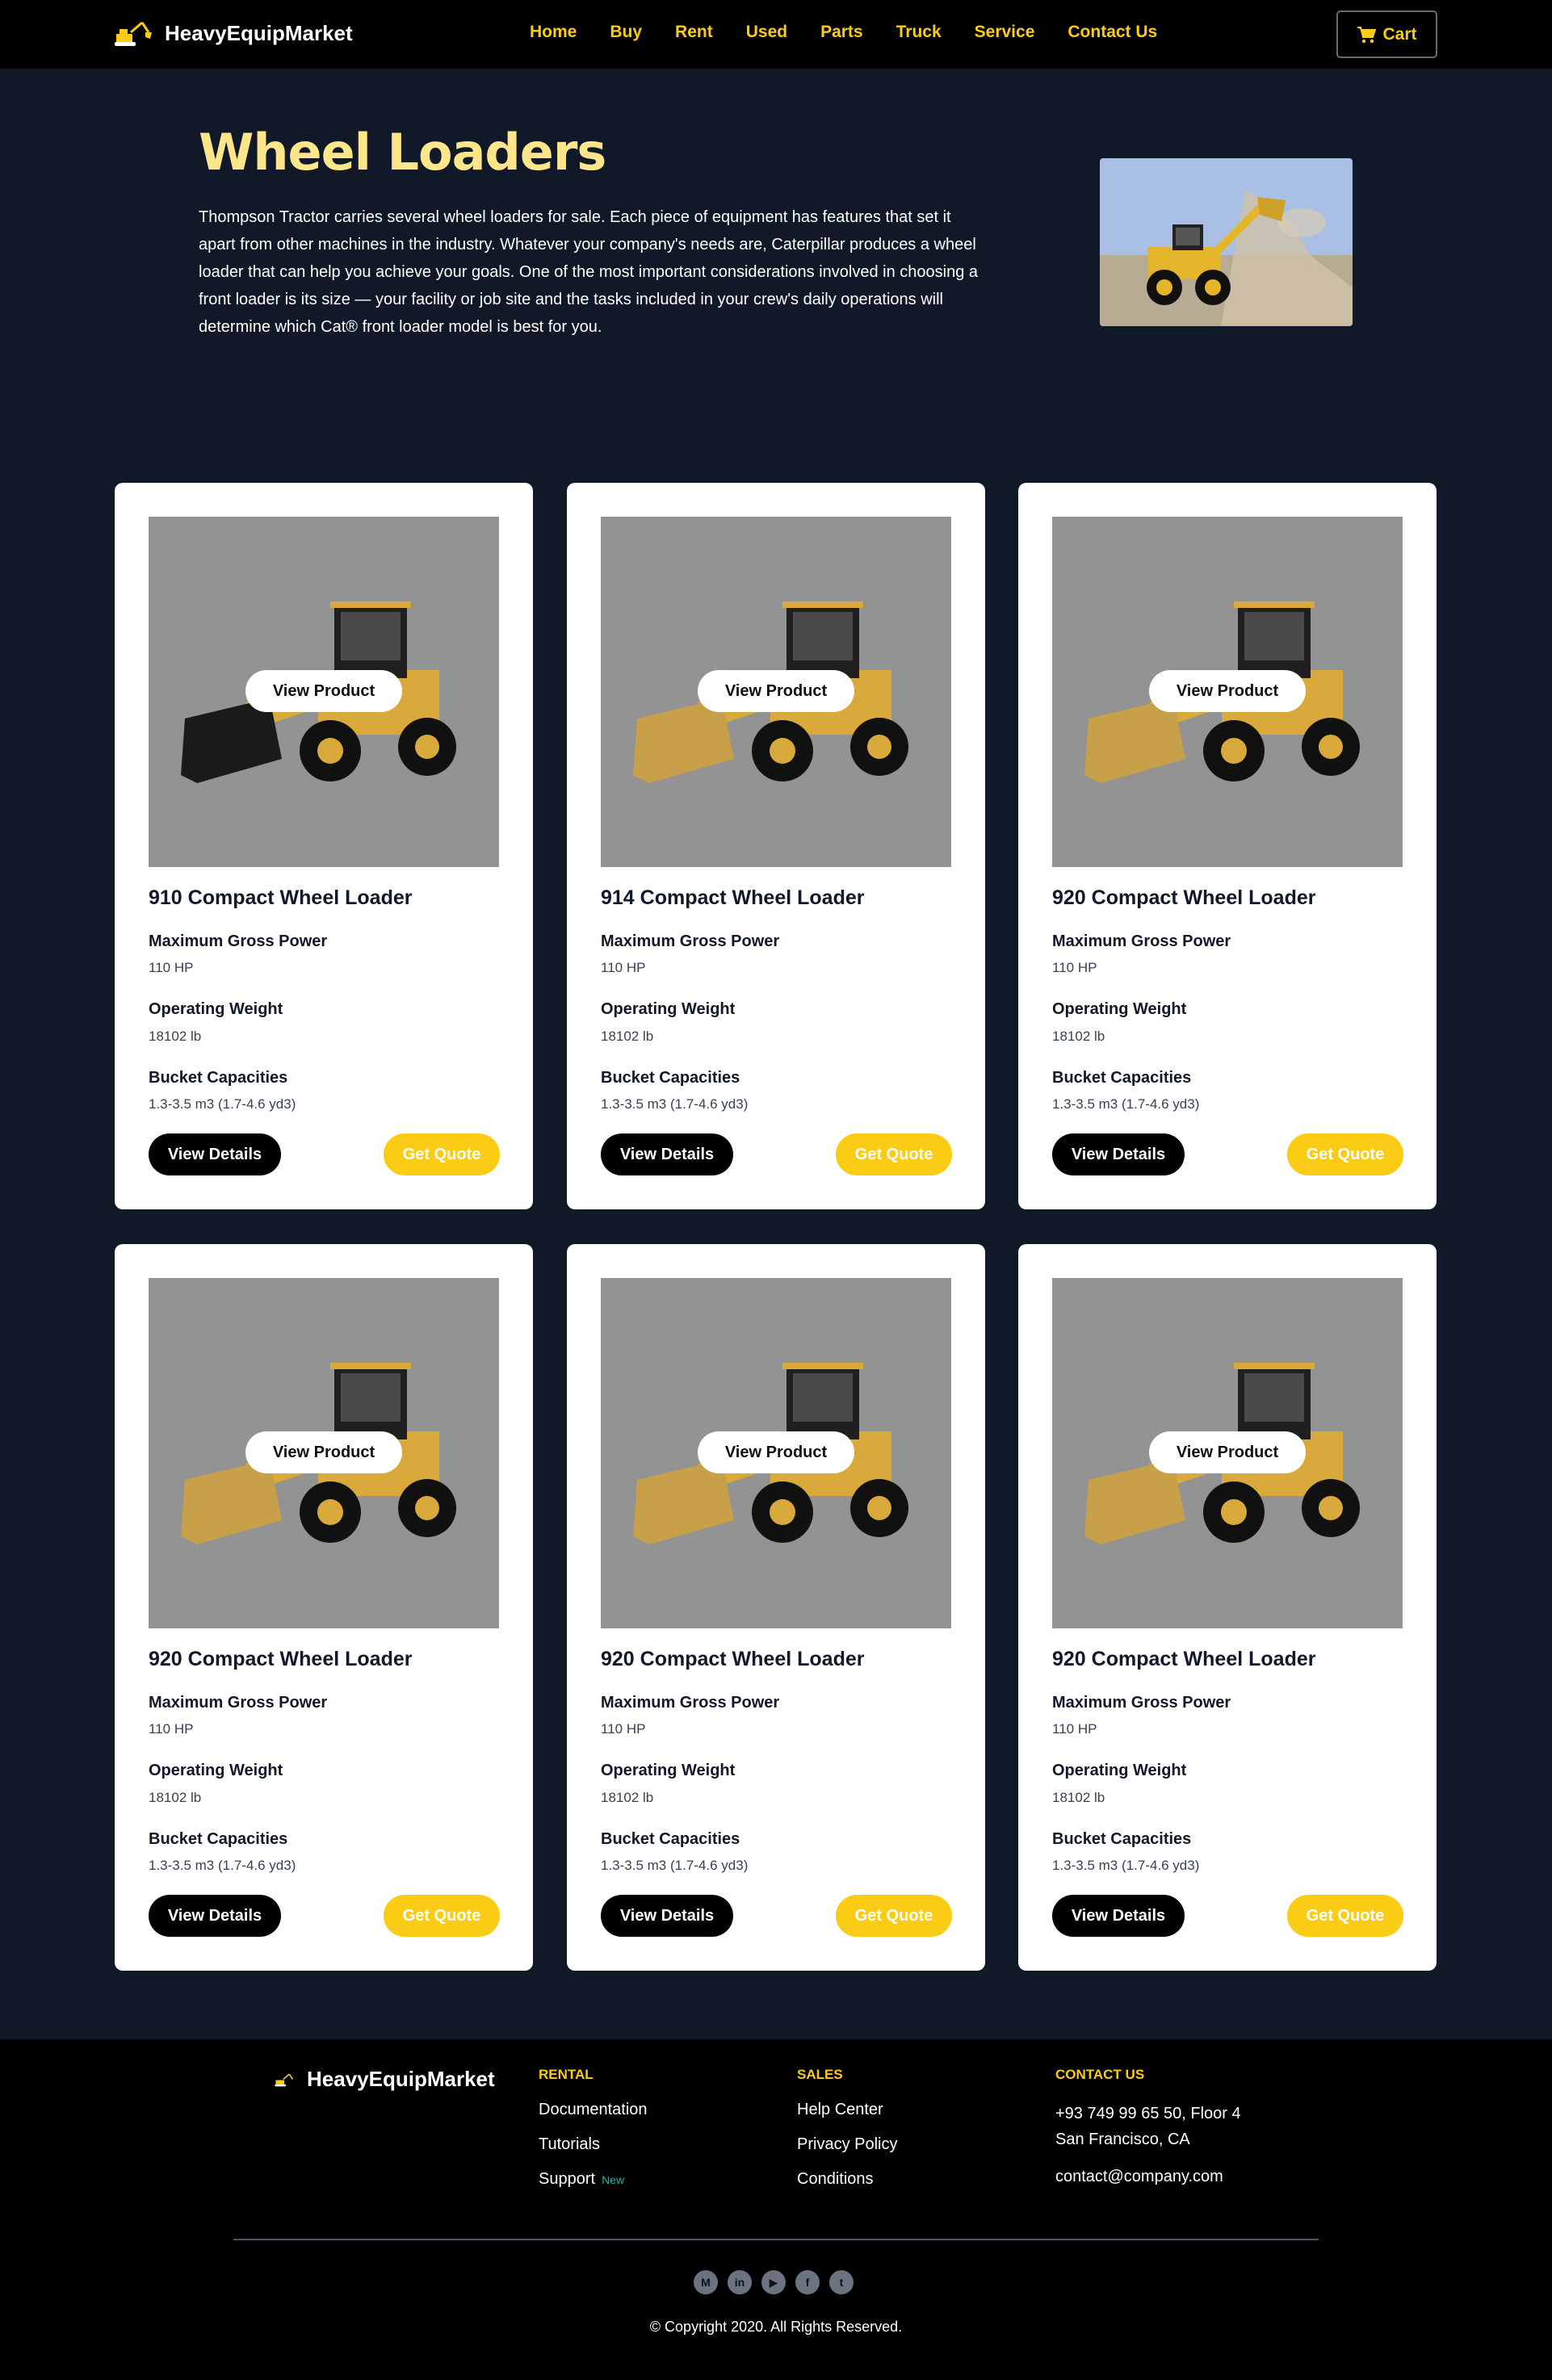 The image size is (1552, 2380). I want to click on hero-wheel-loader-image, so click(1226, 242).